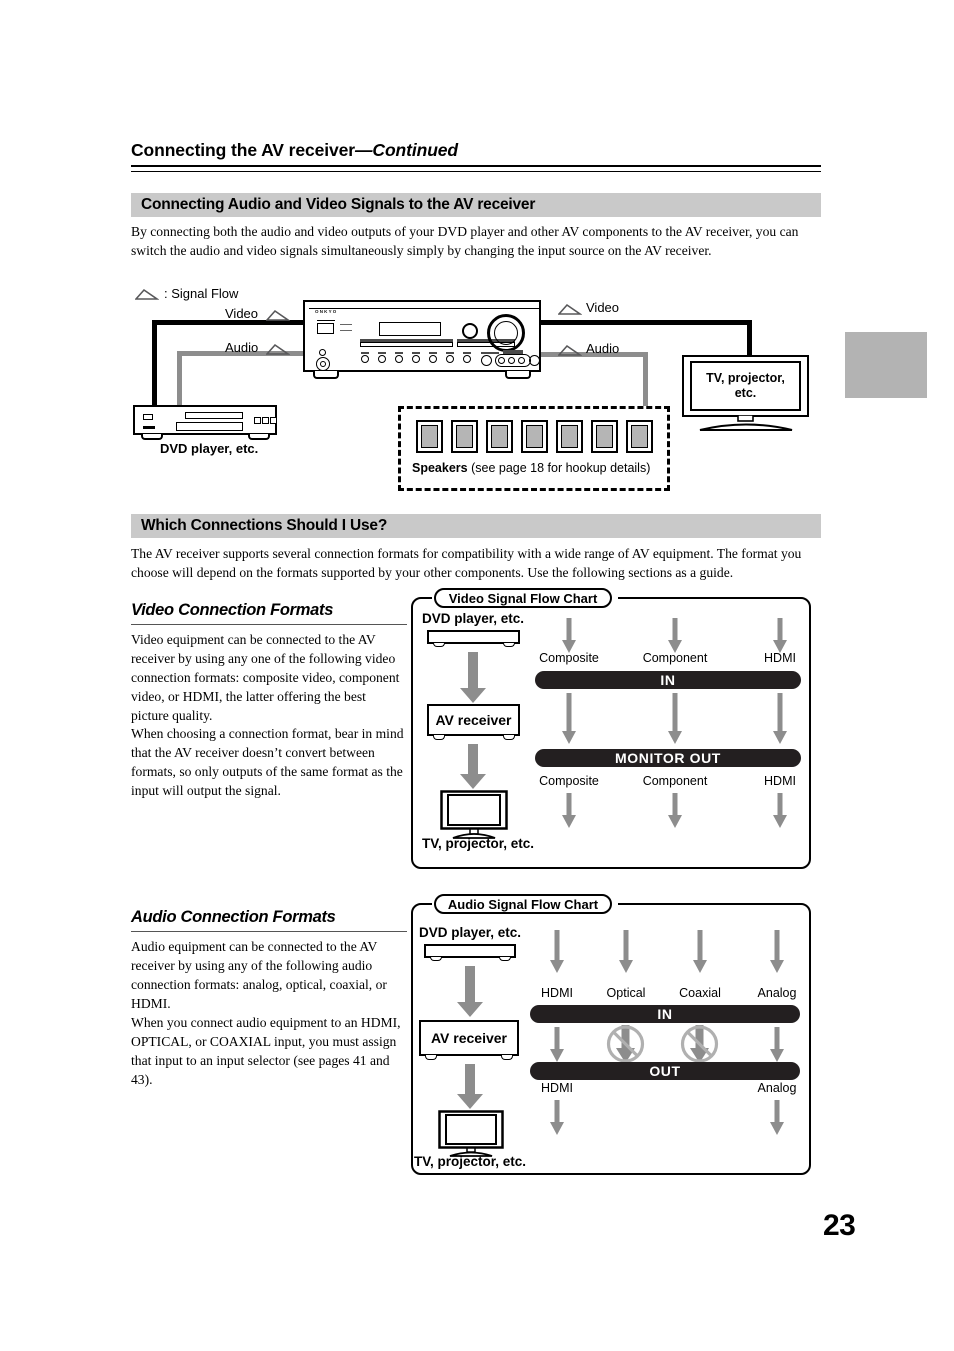 This screenshot has width=954, height=1351. Describe the element at coordinates (665, 1014) in the screenshot. I see `audio-chart-in-bus: IN` at that location.